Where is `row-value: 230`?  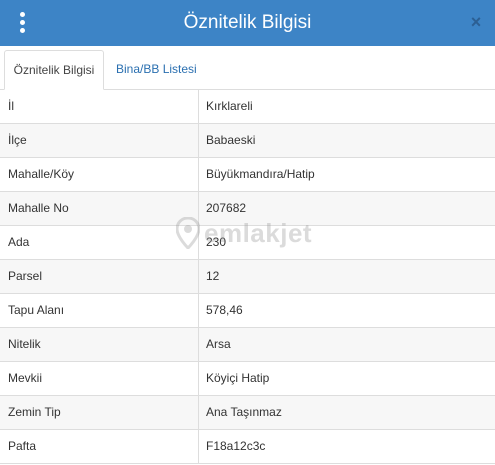
row-value: 230 is located at coordinates (216, 242).